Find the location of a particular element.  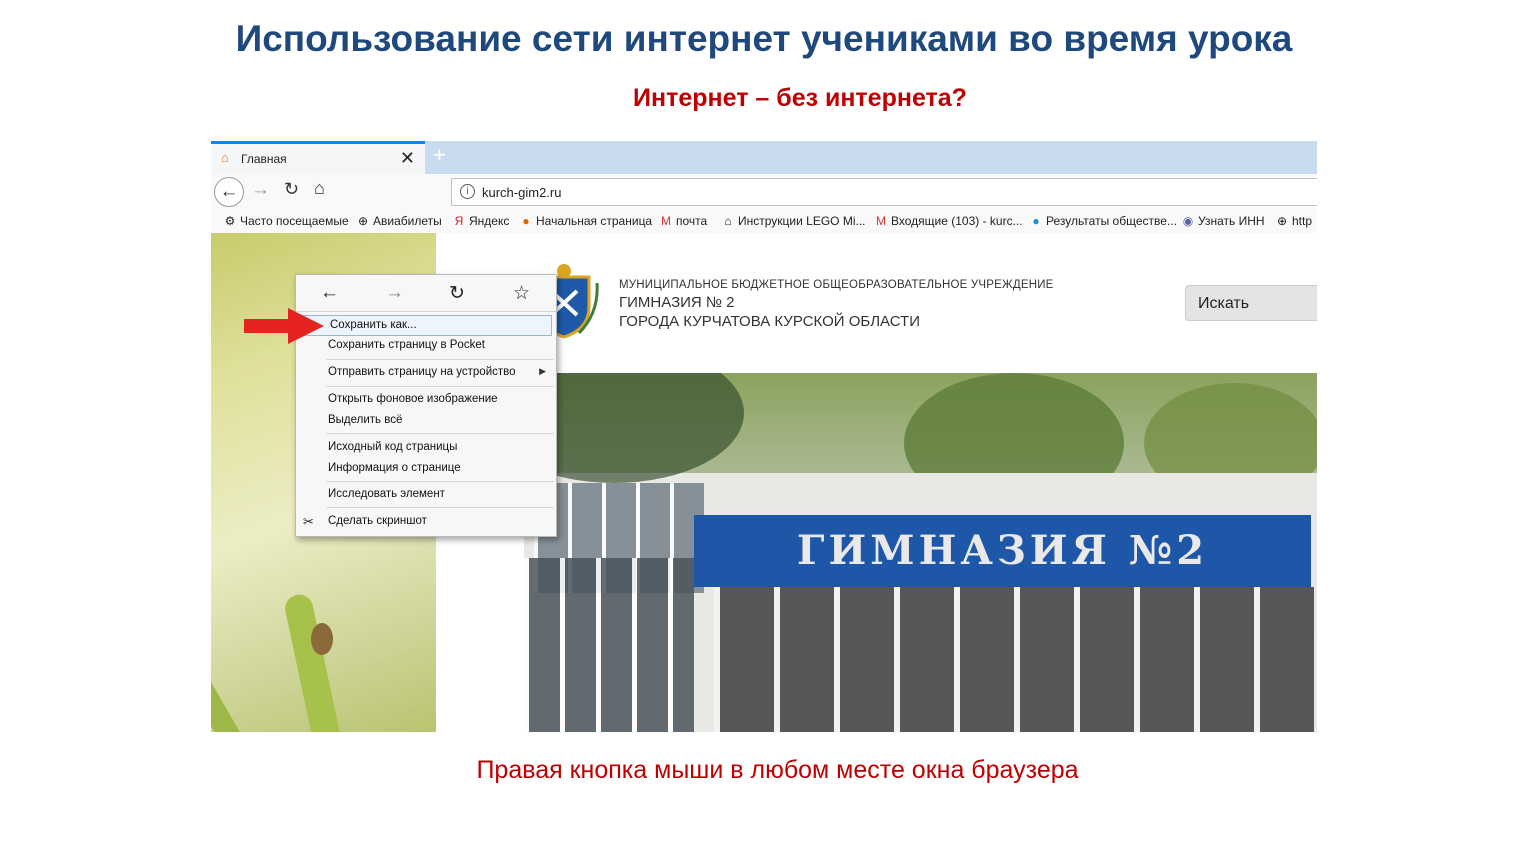

reload-button: ↻ is located at coordinates (291, 189).